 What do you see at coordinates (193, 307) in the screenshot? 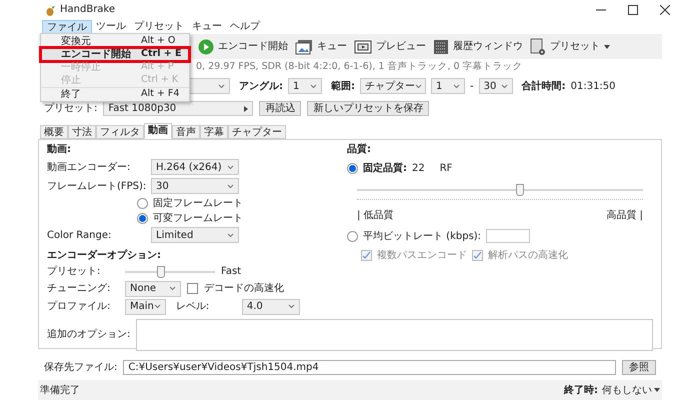
I see `field-label: レベル:` at bounding box center [193, 307].